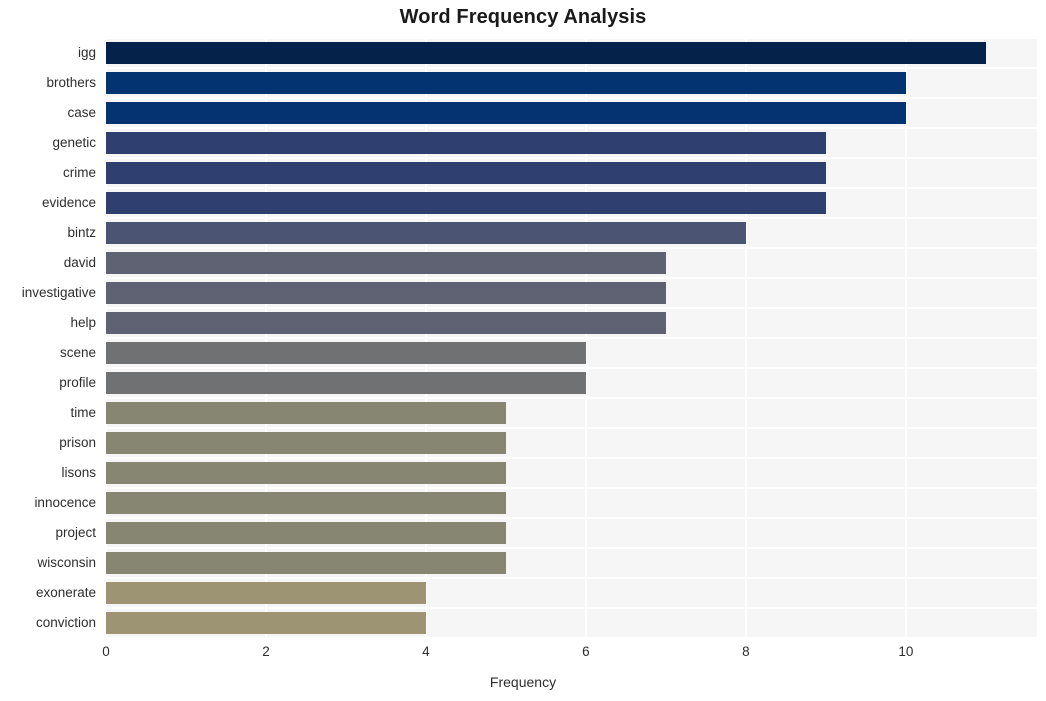 This screenshot has height=701, width=1046. I want to click on y-axis-tick-label: investigative, so click(58, 292).